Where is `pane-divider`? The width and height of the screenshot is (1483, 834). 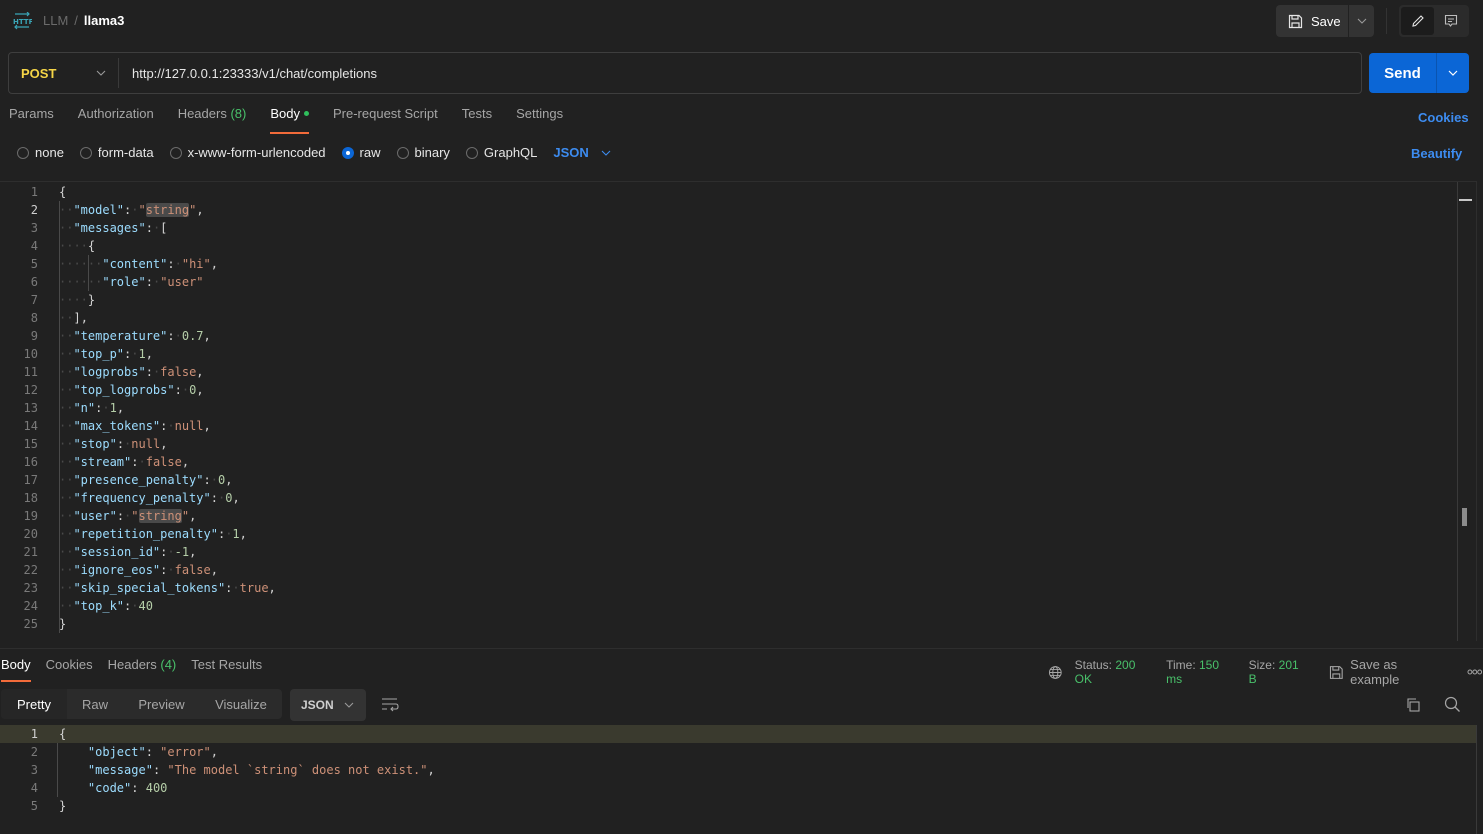 pane-divider is located at coordinates (741, 648).